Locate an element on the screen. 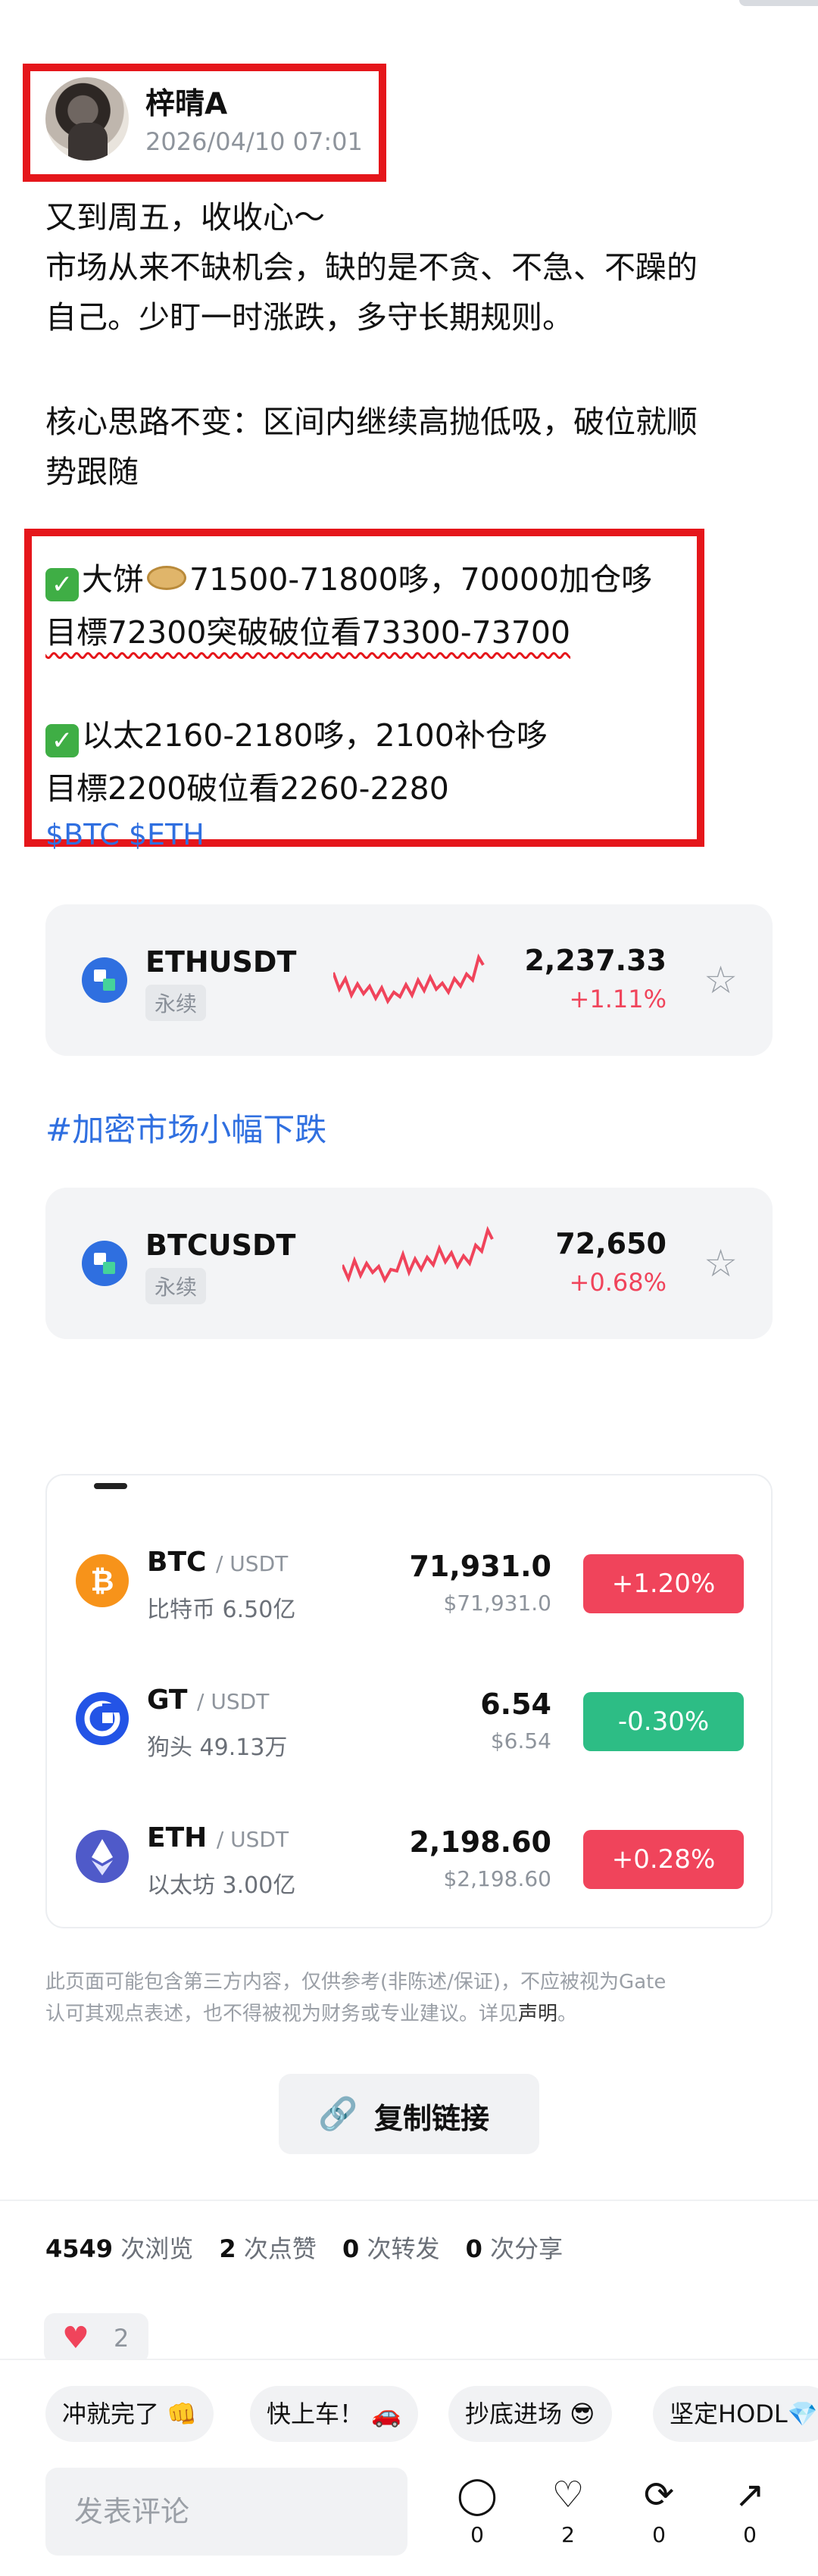 Image resolution: width=818 pixels, height=2576 pixels. quick-reply-chip: 冲就完了 👊 is located at coordinates (129, 2414).